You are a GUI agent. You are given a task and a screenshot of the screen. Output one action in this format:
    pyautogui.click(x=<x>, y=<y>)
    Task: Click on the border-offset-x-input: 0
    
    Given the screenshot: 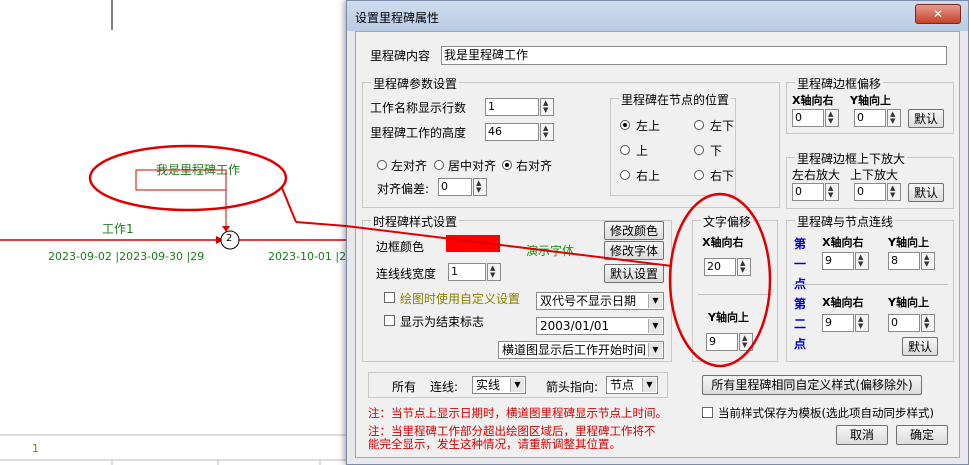 What is the action you would take?
    pyautogui.click(x=808, y=118)
    